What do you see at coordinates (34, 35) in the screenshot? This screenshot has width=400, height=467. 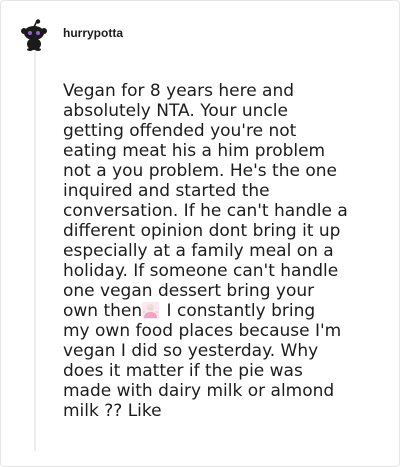 I see `snoo-avatar-icon` at bounding box center [34, 35].